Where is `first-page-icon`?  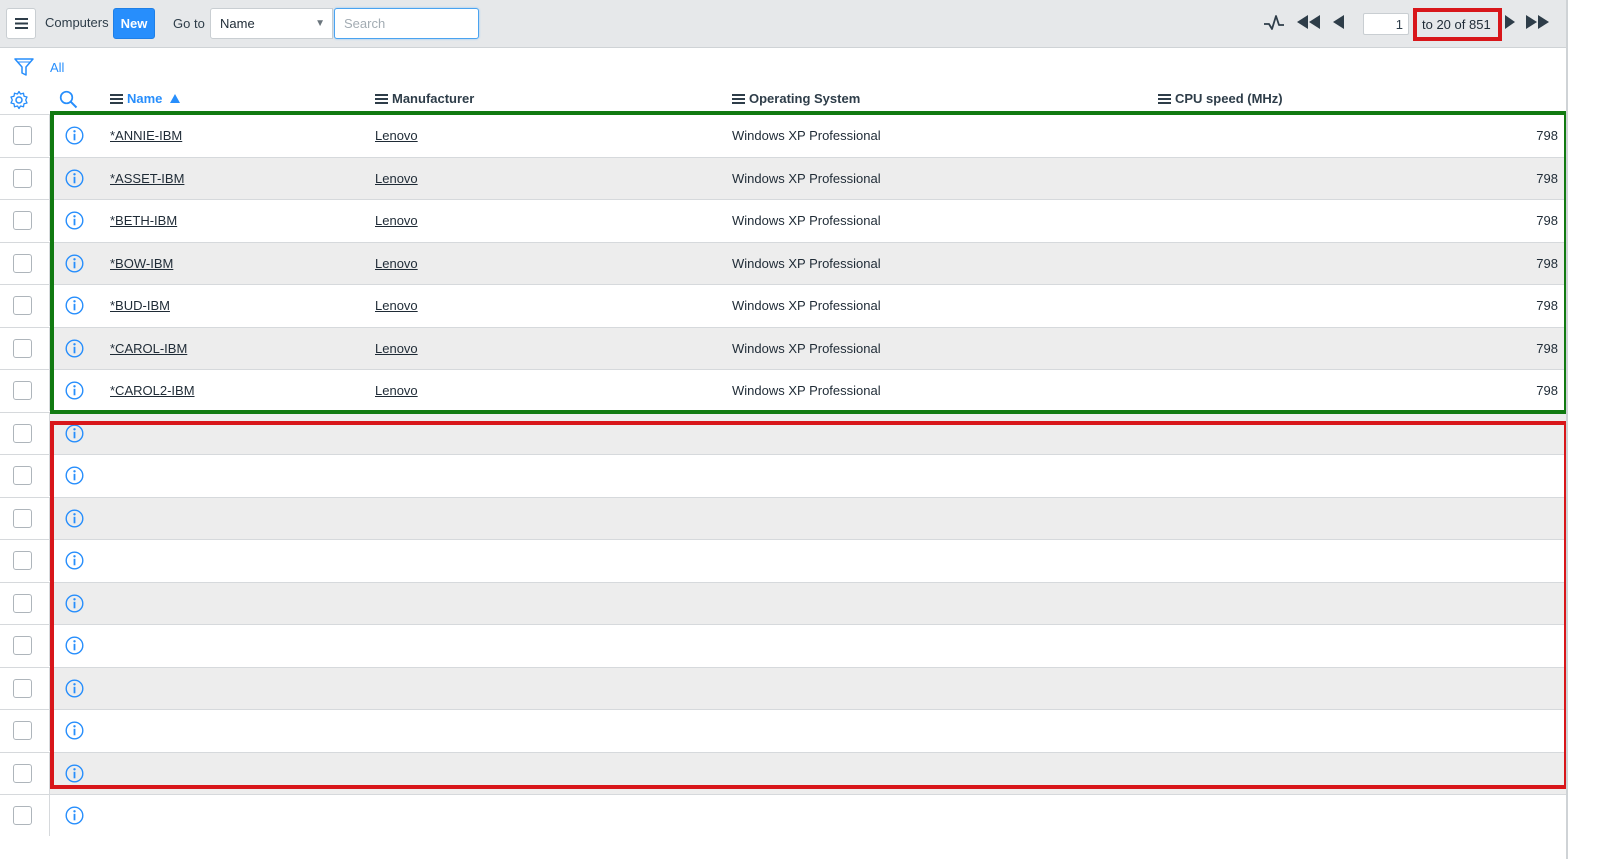 first-page-icon is located at coordinates (1309, 22).